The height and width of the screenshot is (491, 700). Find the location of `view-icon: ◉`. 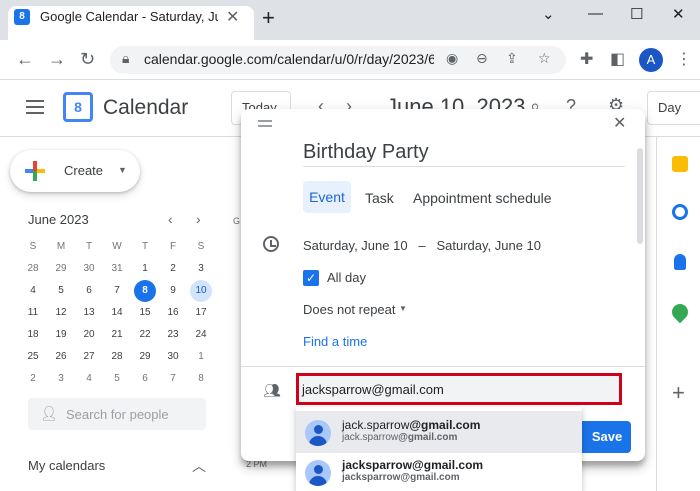

view-icon: ◉ is located at coordinates (452, 58).